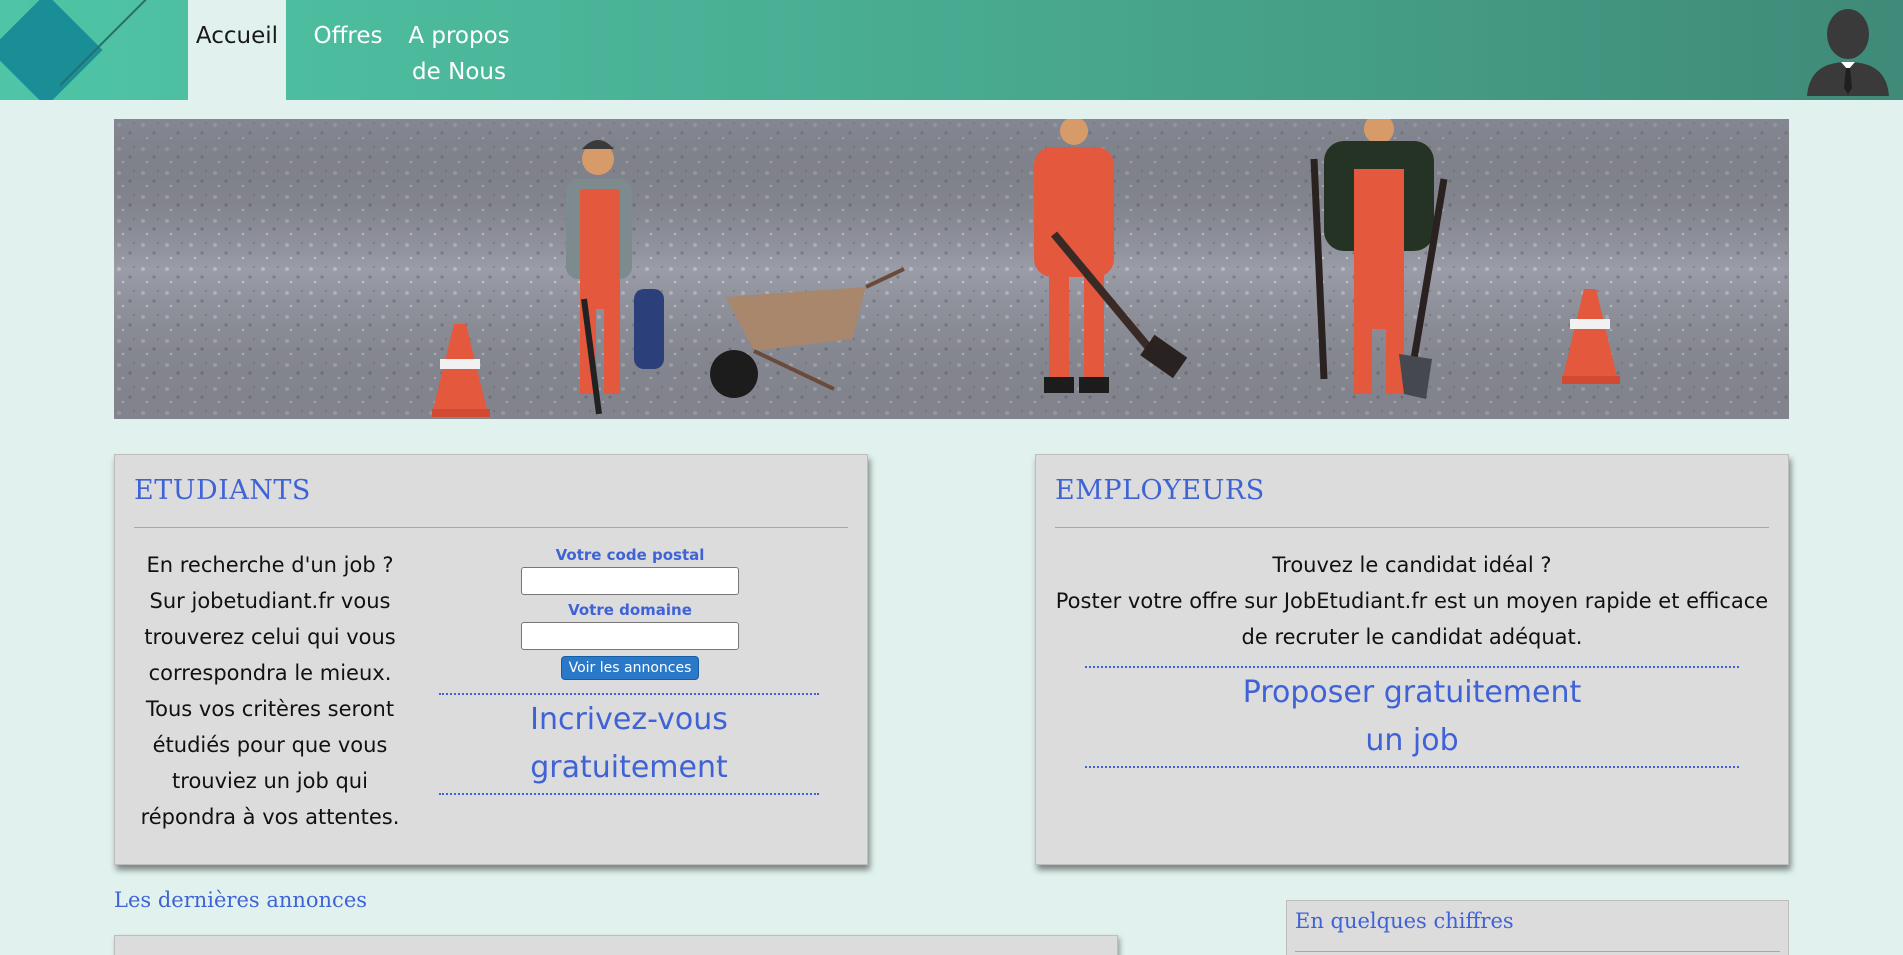 This screenshot has width=1903, height=955. I want to click on site-logo, so click(94, 50).